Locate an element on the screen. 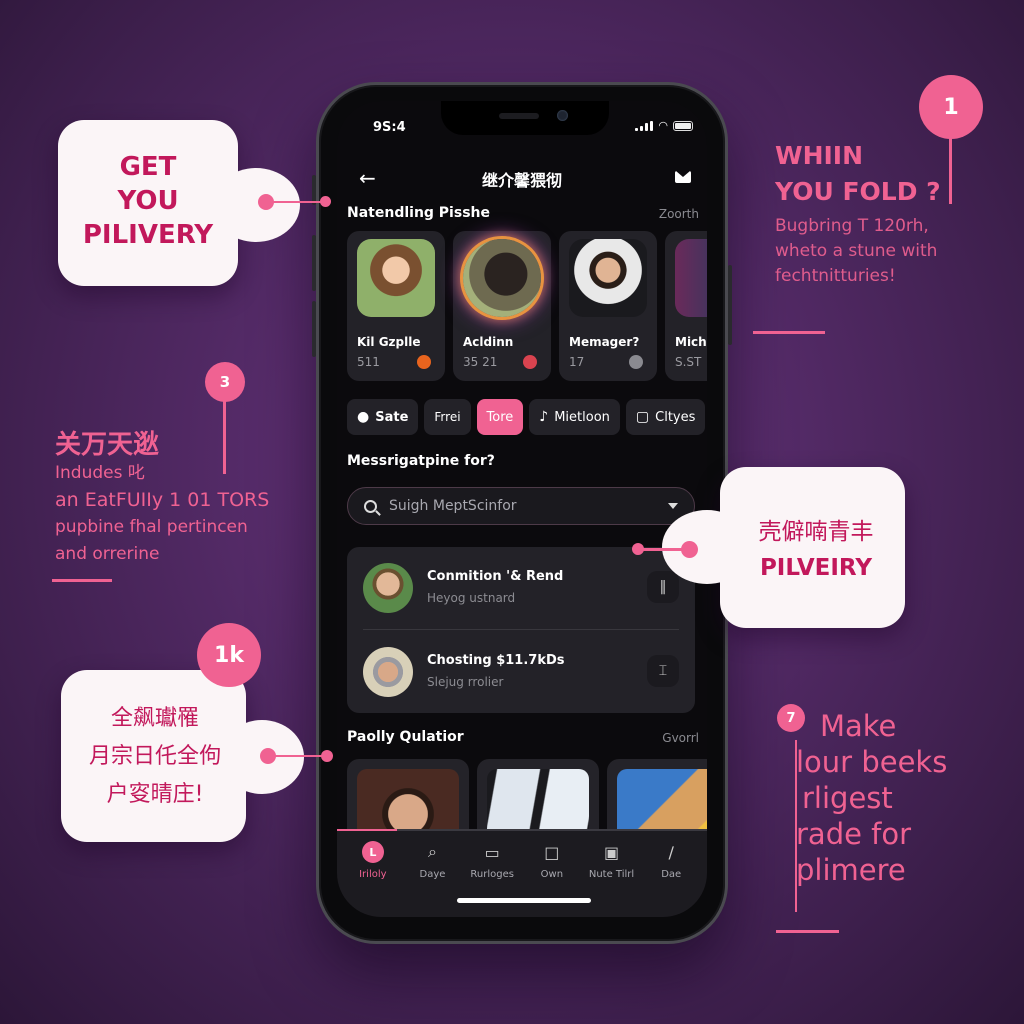 This screenshot has height=1024, width=1024. search-input: Suigh MeptScinfor is located at coordinates (521, 506).